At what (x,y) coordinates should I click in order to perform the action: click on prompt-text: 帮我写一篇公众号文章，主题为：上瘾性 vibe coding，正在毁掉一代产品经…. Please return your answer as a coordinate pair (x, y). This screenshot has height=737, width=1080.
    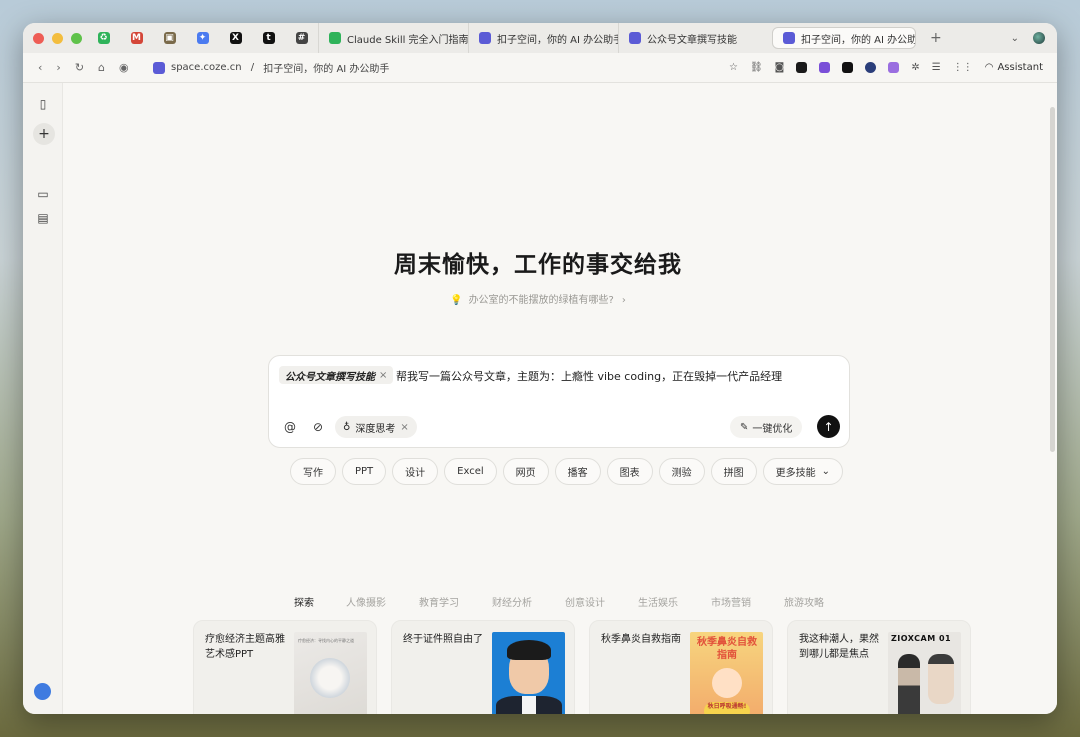
    Looking at the image, I should click on (589, 376).